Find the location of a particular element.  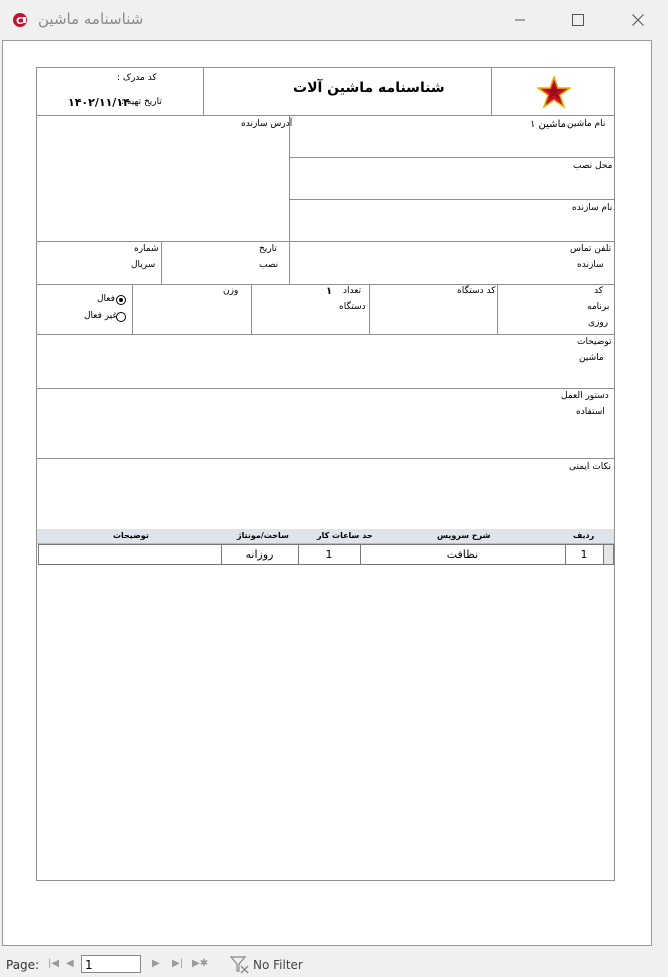

access-app-icon: C is located at coordinates (20, 20).